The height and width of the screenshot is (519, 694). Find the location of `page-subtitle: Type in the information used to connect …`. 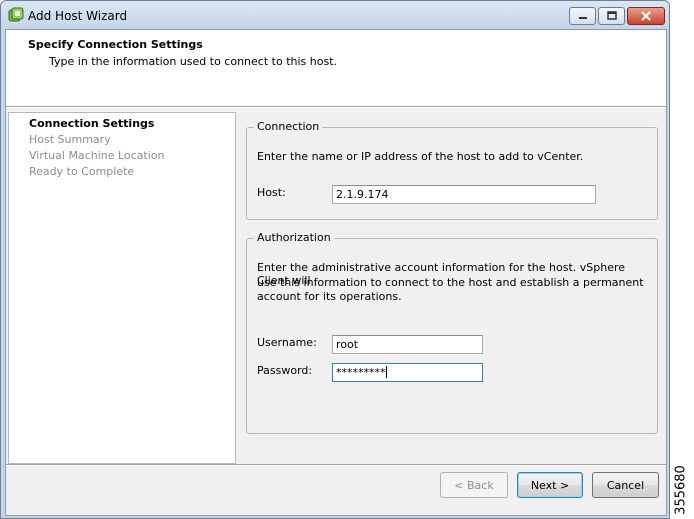

page-subtitle: Type in the information used to connect … is located at coordinates (193, 61).